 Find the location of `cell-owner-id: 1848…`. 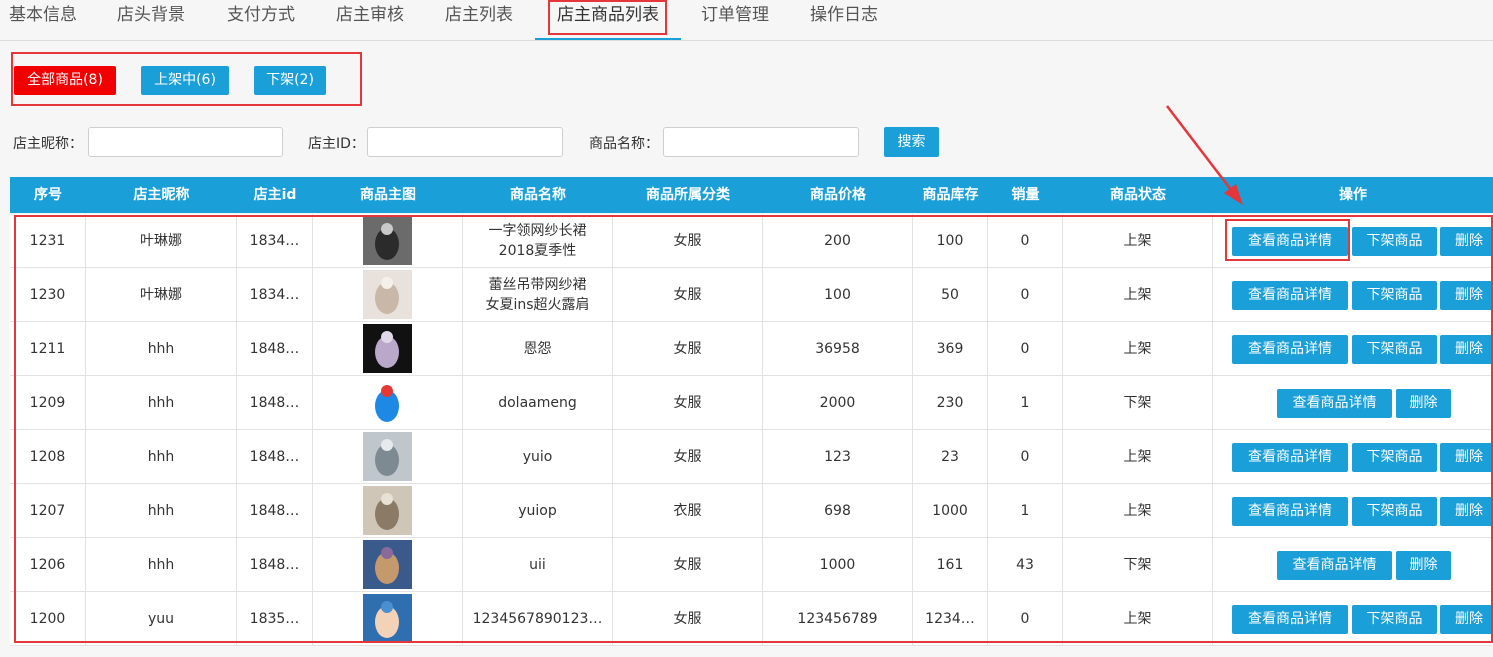

cell-owner-id: 1848… is located at coordinates (275, 510).